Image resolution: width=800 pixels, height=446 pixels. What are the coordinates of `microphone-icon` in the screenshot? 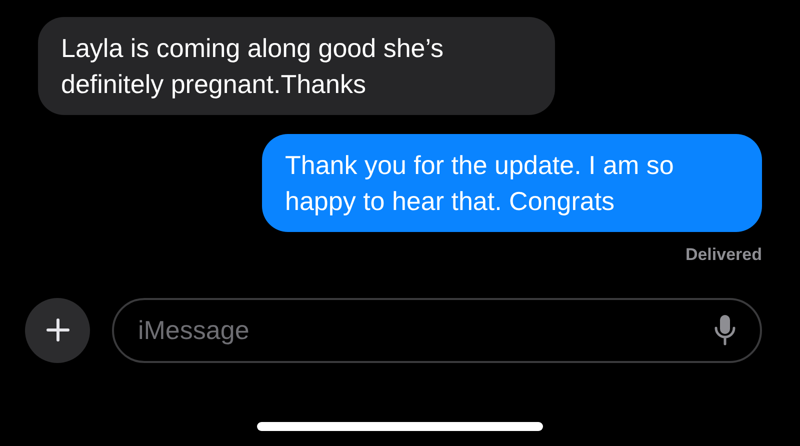 It's located at (725, 330).